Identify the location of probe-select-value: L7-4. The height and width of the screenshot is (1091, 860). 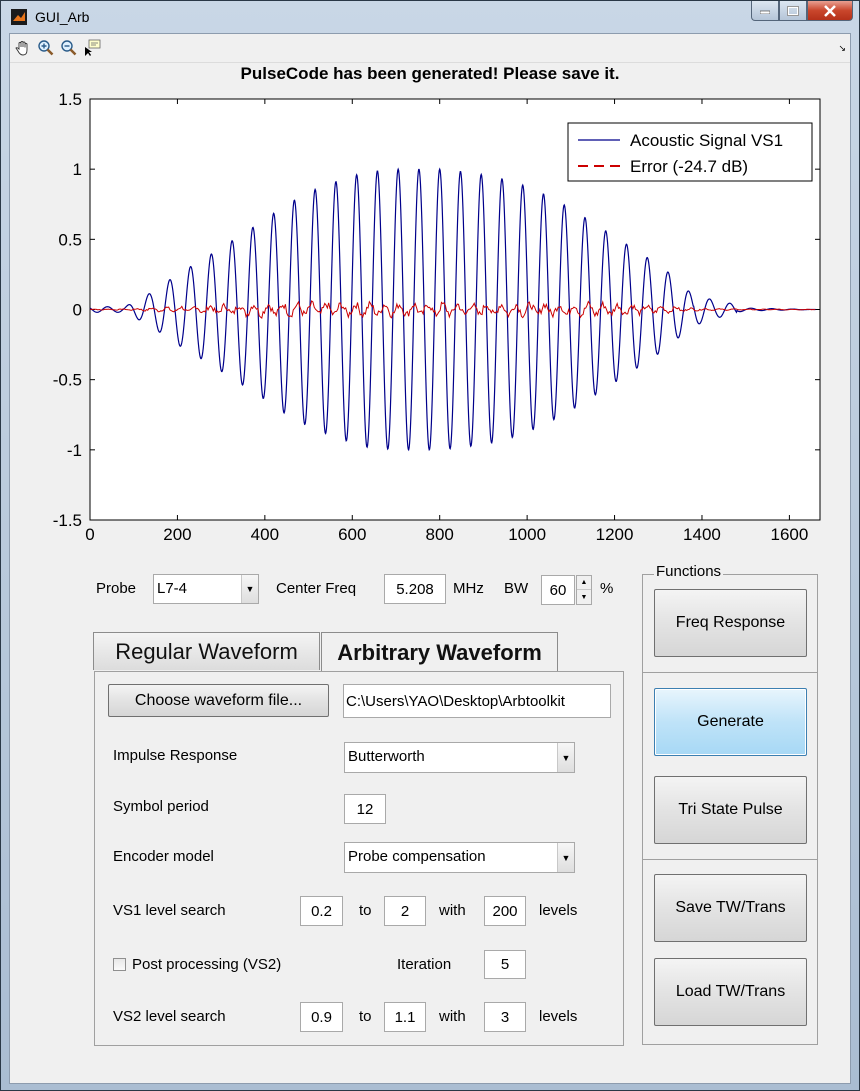
(172, 588).